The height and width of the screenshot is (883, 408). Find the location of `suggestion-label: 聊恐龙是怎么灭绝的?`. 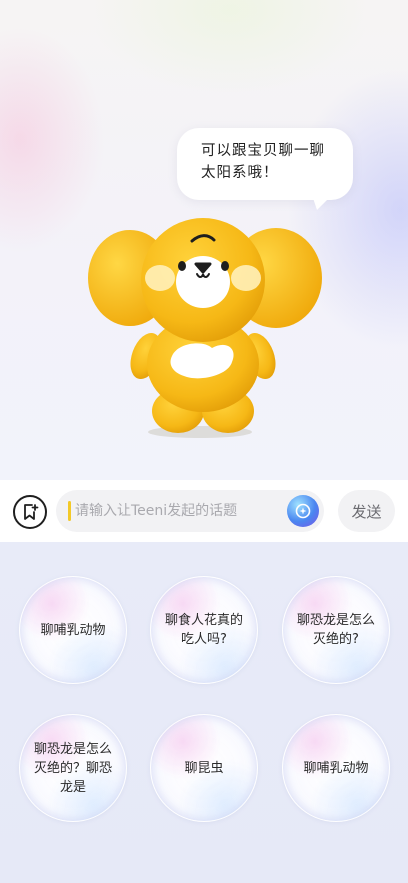

suggestion-label: 聊恐龙是怎么灭绝的? is located at coordinates (335, 630).